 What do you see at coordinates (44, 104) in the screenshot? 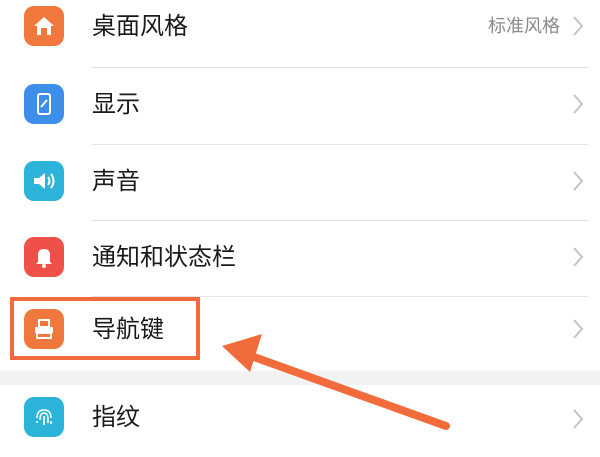
I see `display-icon` at bounding box center [44, 104].